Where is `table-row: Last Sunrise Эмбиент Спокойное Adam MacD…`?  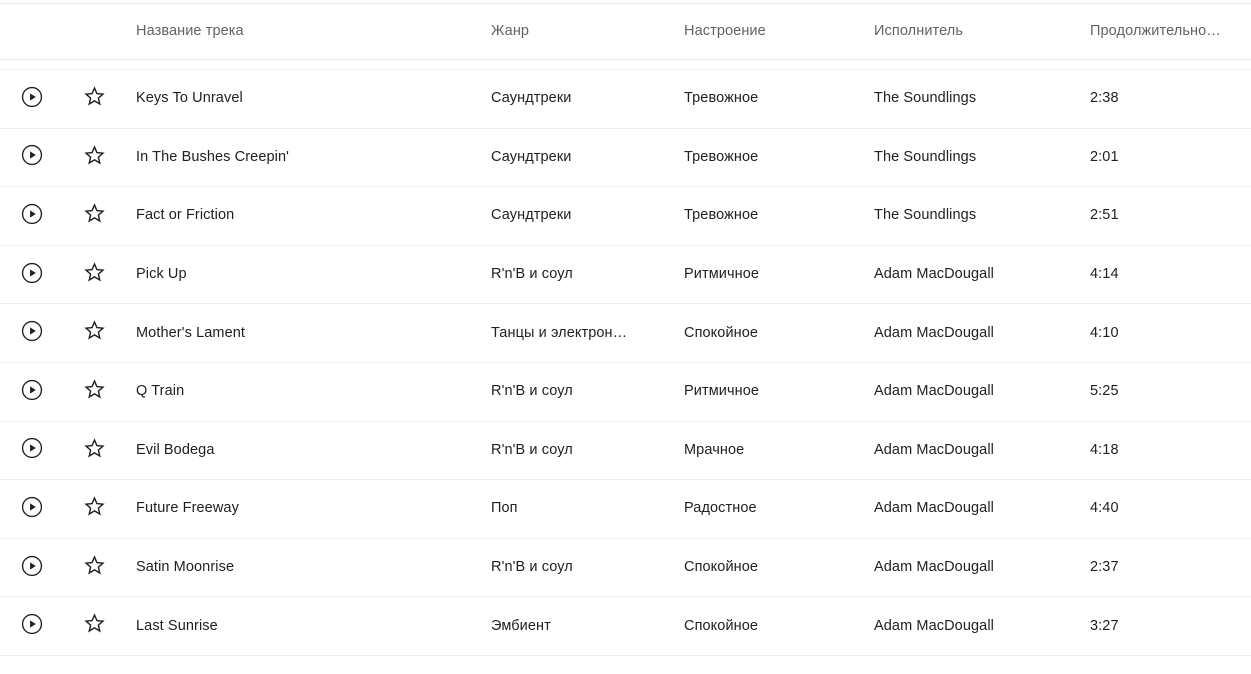
table-row: Last Sunrise Эмбиент Спокойное Adam MacD… is located at coordinates (625, 626).